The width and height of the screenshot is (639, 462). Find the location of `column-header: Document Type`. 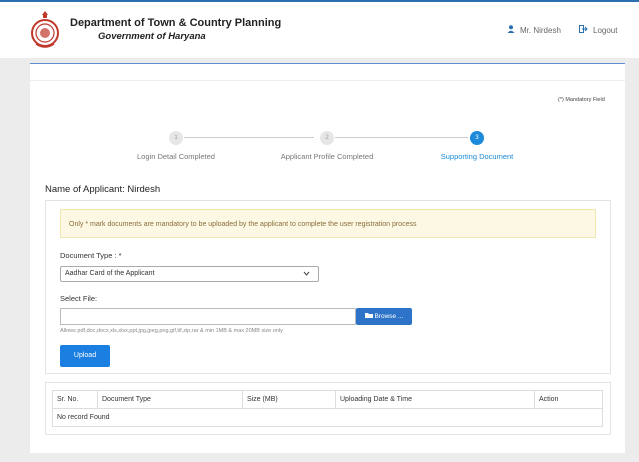

column-header: Document Type is located at coordinates (170, 399).